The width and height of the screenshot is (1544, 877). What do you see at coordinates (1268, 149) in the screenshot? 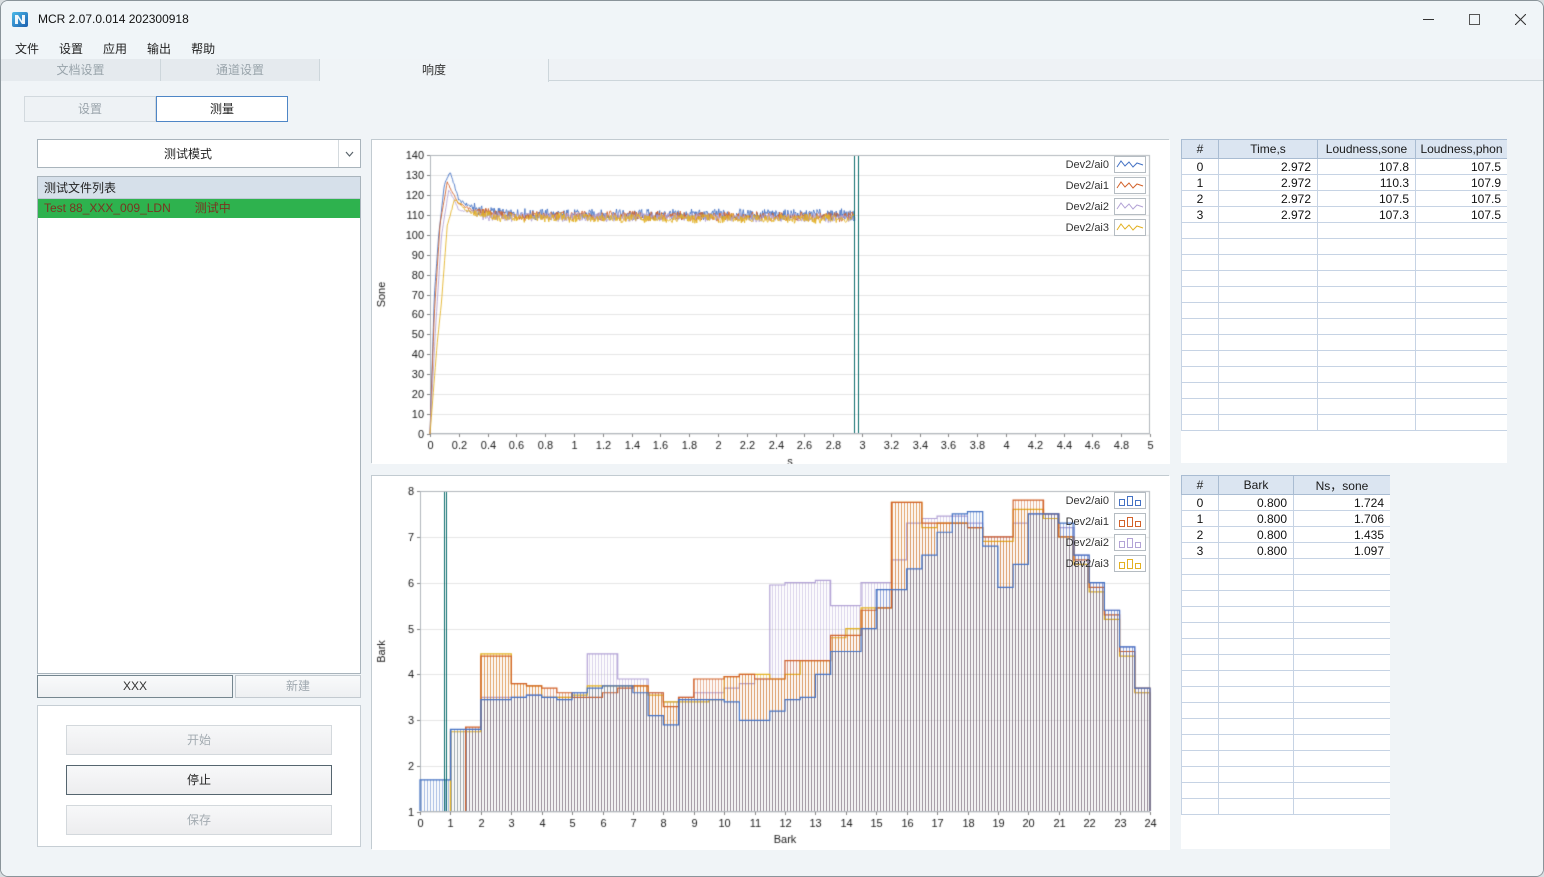
I see `col-time: Time,s` at bounding box center [1268, 149].